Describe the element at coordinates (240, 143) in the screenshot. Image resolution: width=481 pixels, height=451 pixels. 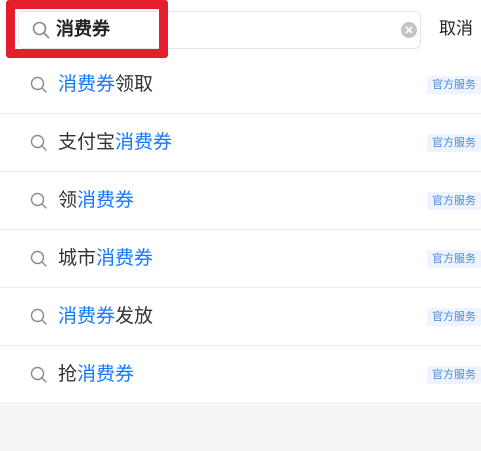
I see `suggestion-item: 支付宝消费券 官方服务` at that location.